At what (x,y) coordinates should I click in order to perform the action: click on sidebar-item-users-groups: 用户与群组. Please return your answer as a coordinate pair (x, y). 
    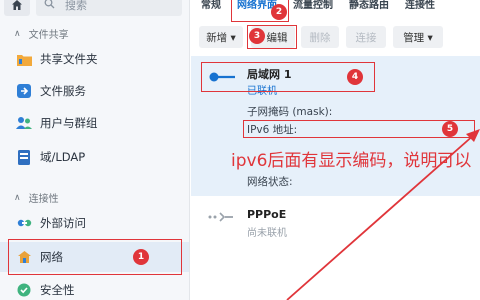
    Looking at the image, I should click on (94, 123).